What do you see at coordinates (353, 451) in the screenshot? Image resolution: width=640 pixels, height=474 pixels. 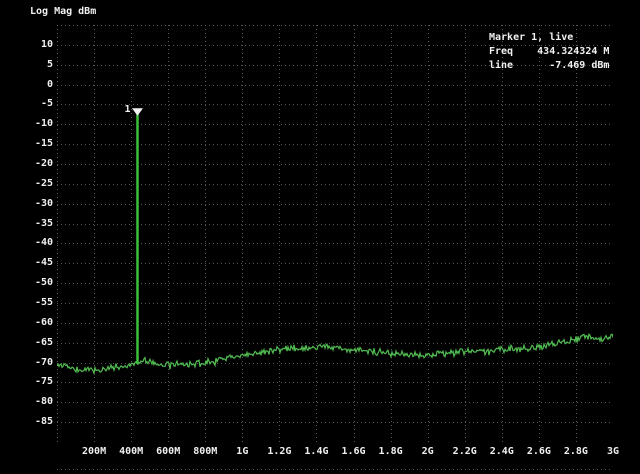 I see `x-tick-label: 1.6G` at bounding box center [353, 451].